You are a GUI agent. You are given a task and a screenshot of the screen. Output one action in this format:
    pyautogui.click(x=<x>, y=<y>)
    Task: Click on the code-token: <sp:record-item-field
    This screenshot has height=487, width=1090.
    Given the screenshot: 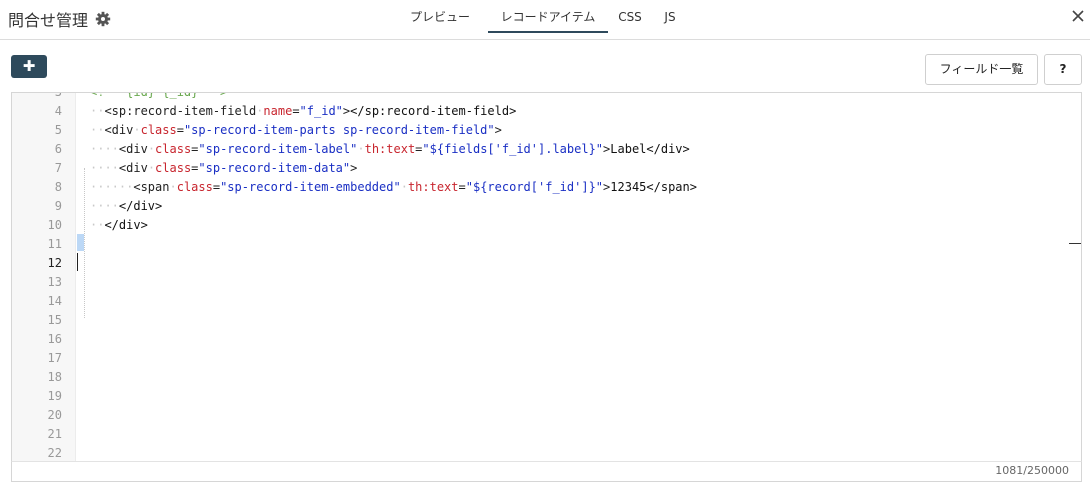 What is the action you would take?
    pyautogui.click(x=180, y=111)
    